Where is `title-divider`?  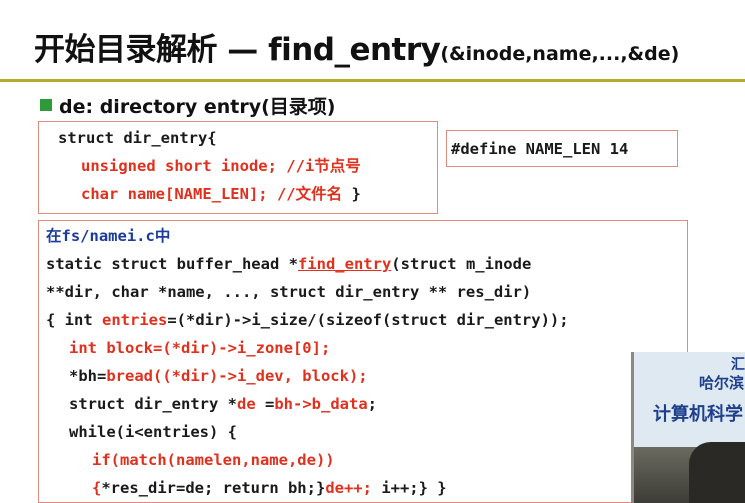 title-divider is located at coordinates (372, 80).